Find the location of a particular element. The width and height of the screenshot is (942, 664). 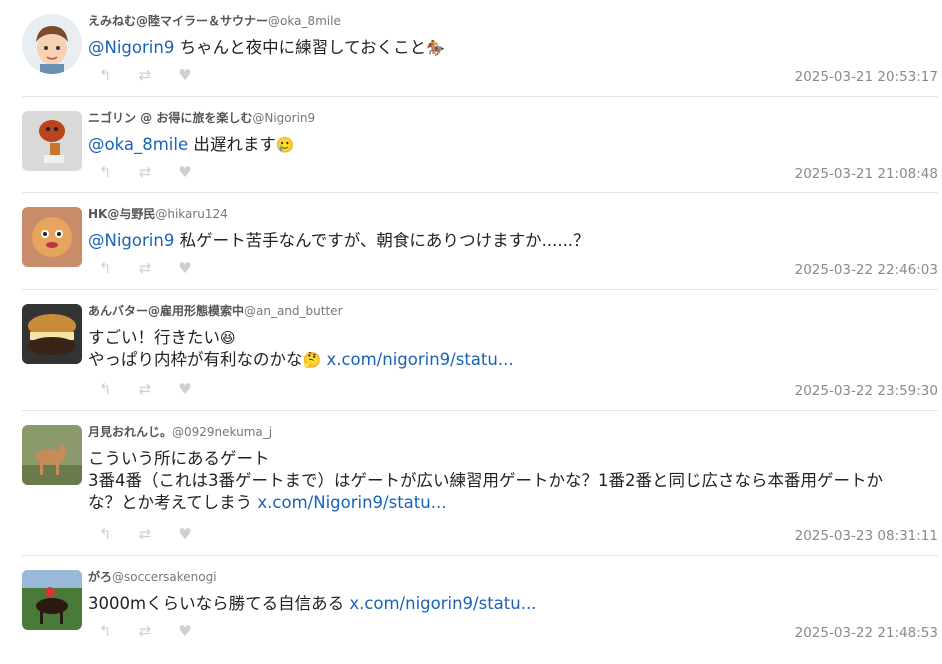

tweet-header: えみねむ@陸マイラー＆サウナー@oka_8mile is located at coordinates (214, 20).